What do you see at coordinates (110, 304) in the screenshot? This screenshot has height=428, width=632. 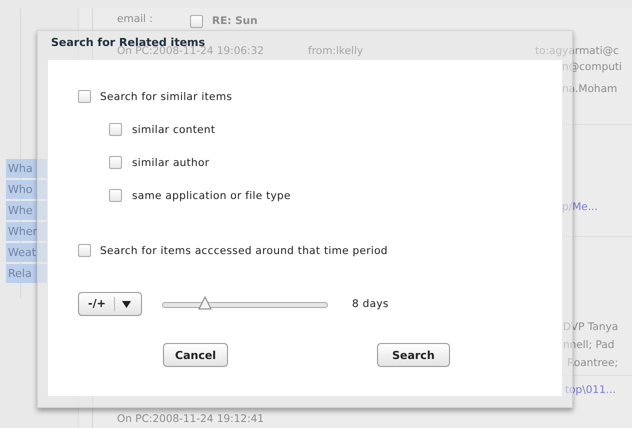 I see `stepper-dropdown: -/+` at bounding box center [110, 304].